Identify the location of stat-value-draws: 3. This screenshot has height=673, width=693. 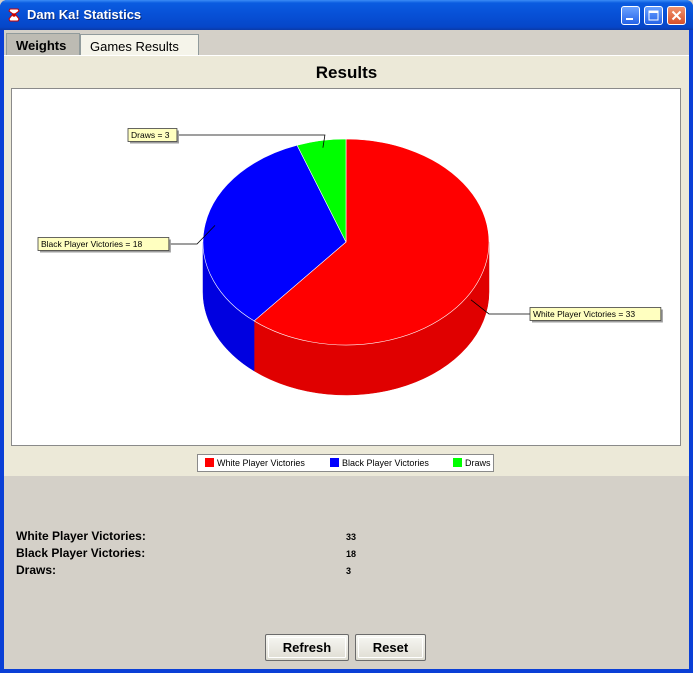
(349, 571).